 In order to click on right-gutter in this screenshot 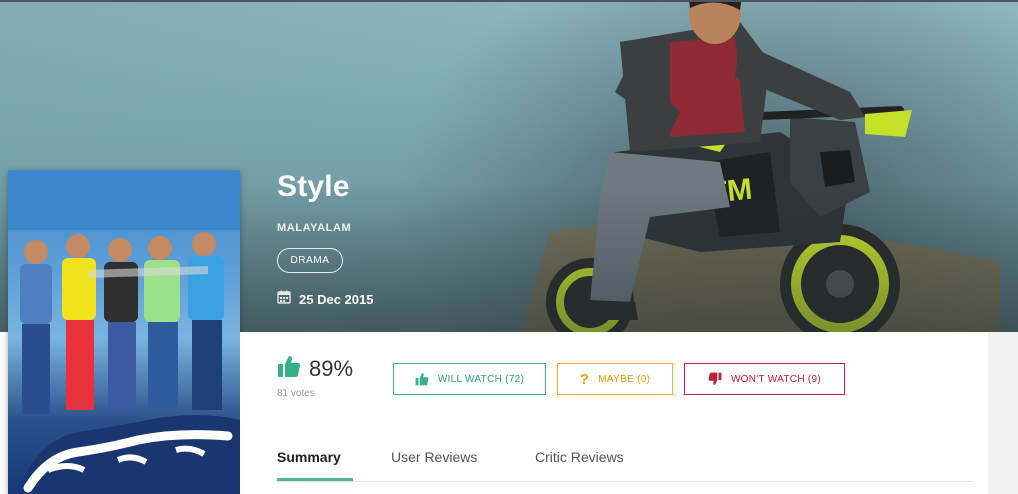, I will do `click(1003, 413)`.